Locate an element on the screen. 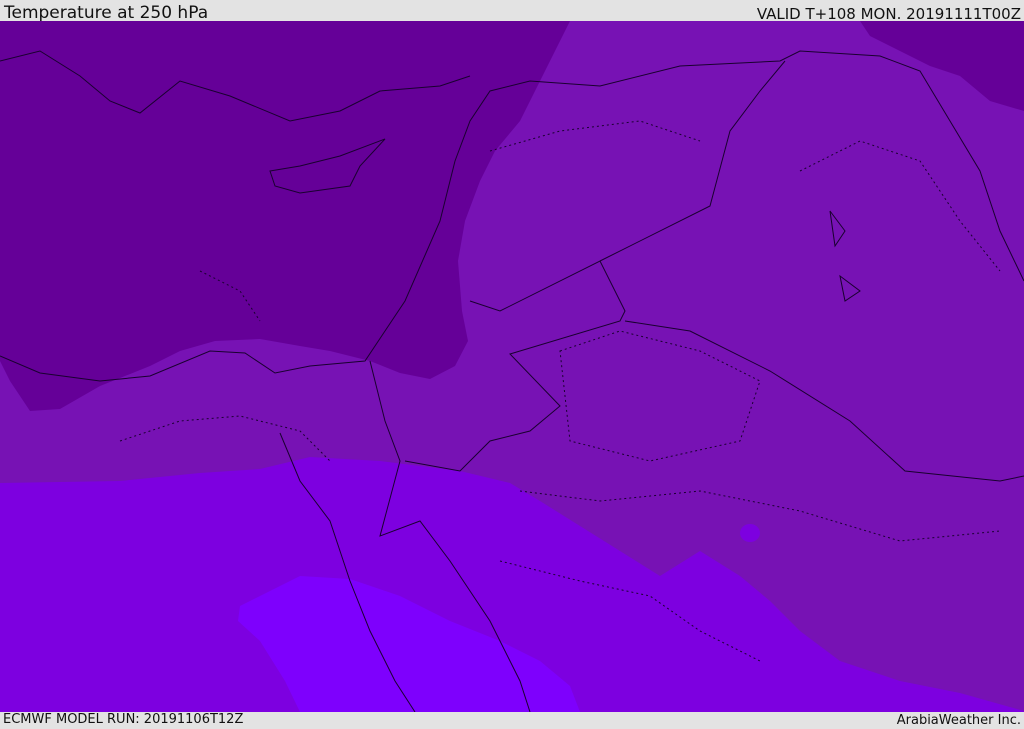  temperature-patch is located at coordinates (750, 533).